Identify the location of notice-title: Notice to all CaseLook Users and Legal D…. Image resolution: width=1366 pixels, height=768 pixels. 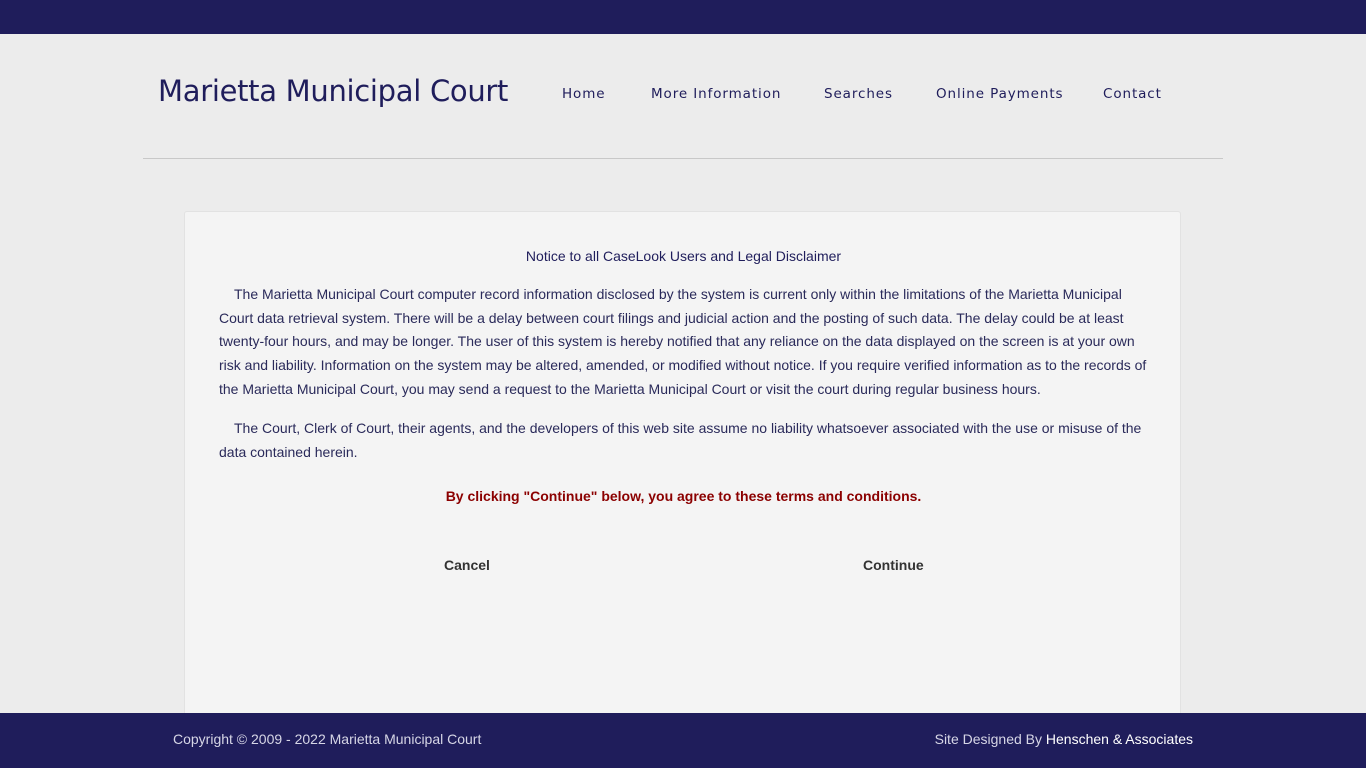
(683, 256).